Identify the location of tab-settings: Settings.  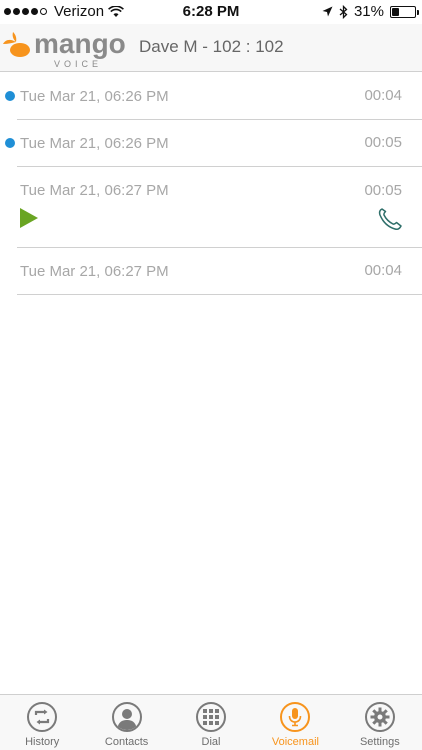
(380, 722).